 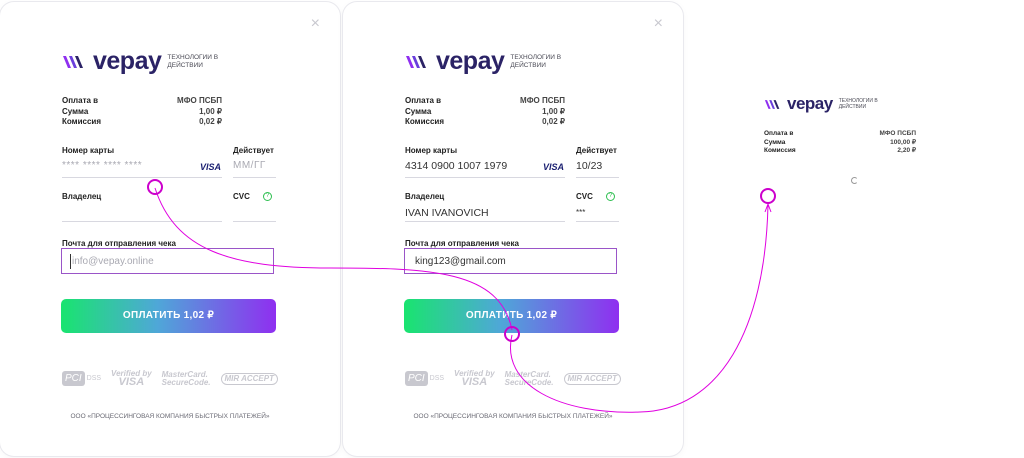 I want to click on holder-input, so click(x=142, y=221).